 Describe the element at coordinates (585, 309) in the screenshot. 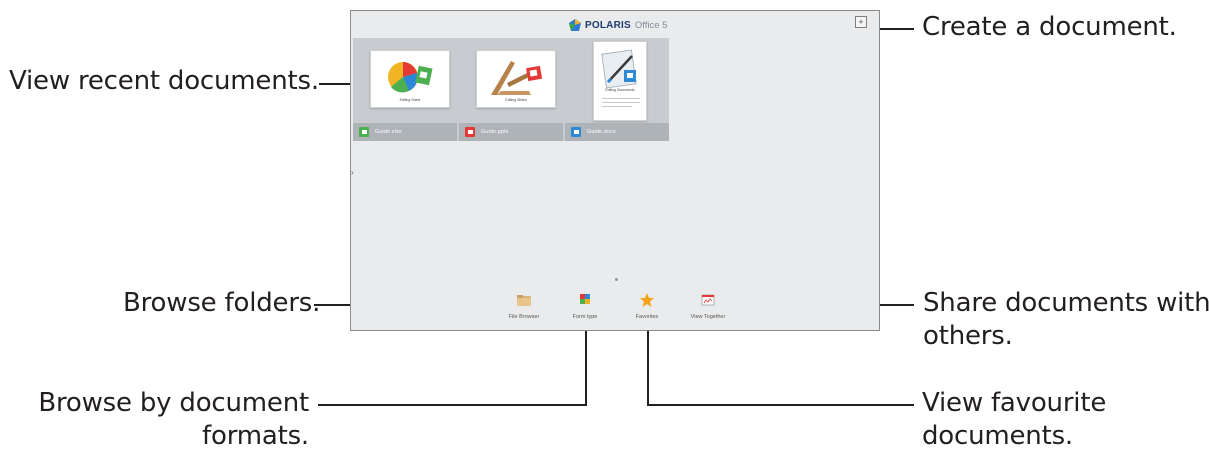

I see `form-type-button: Form type` at that location.